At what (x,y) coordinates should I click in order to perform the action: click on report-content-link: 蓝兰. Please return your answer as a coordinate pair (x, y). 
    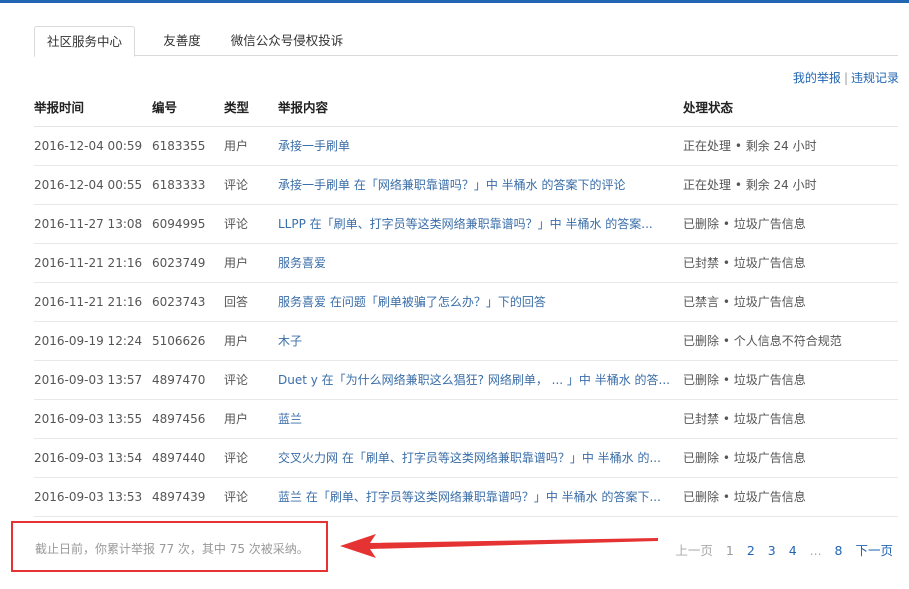
    Looking at the image, I should click on (290, 419).